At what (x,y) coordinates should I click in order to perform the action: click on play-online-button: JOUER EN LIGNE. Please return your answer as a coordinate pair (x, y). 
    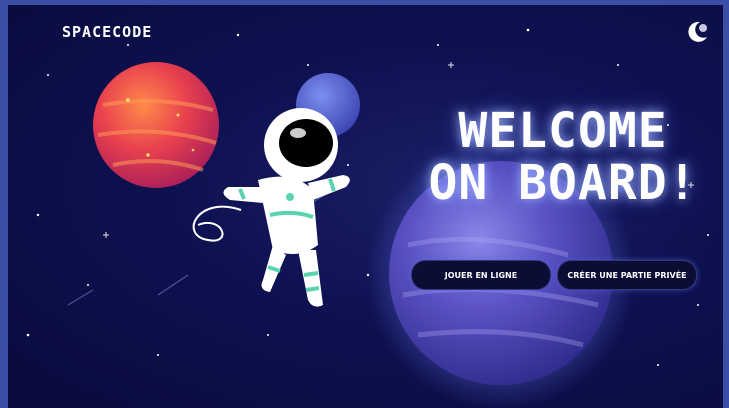
    Looking at the image, I should click on (481, 275).